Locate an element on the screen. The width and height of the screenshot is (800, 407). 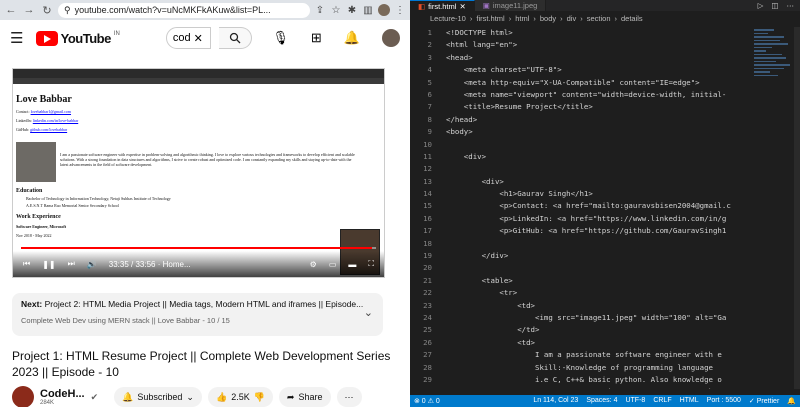
line-number: 18 is located at coordinates (427, 243).